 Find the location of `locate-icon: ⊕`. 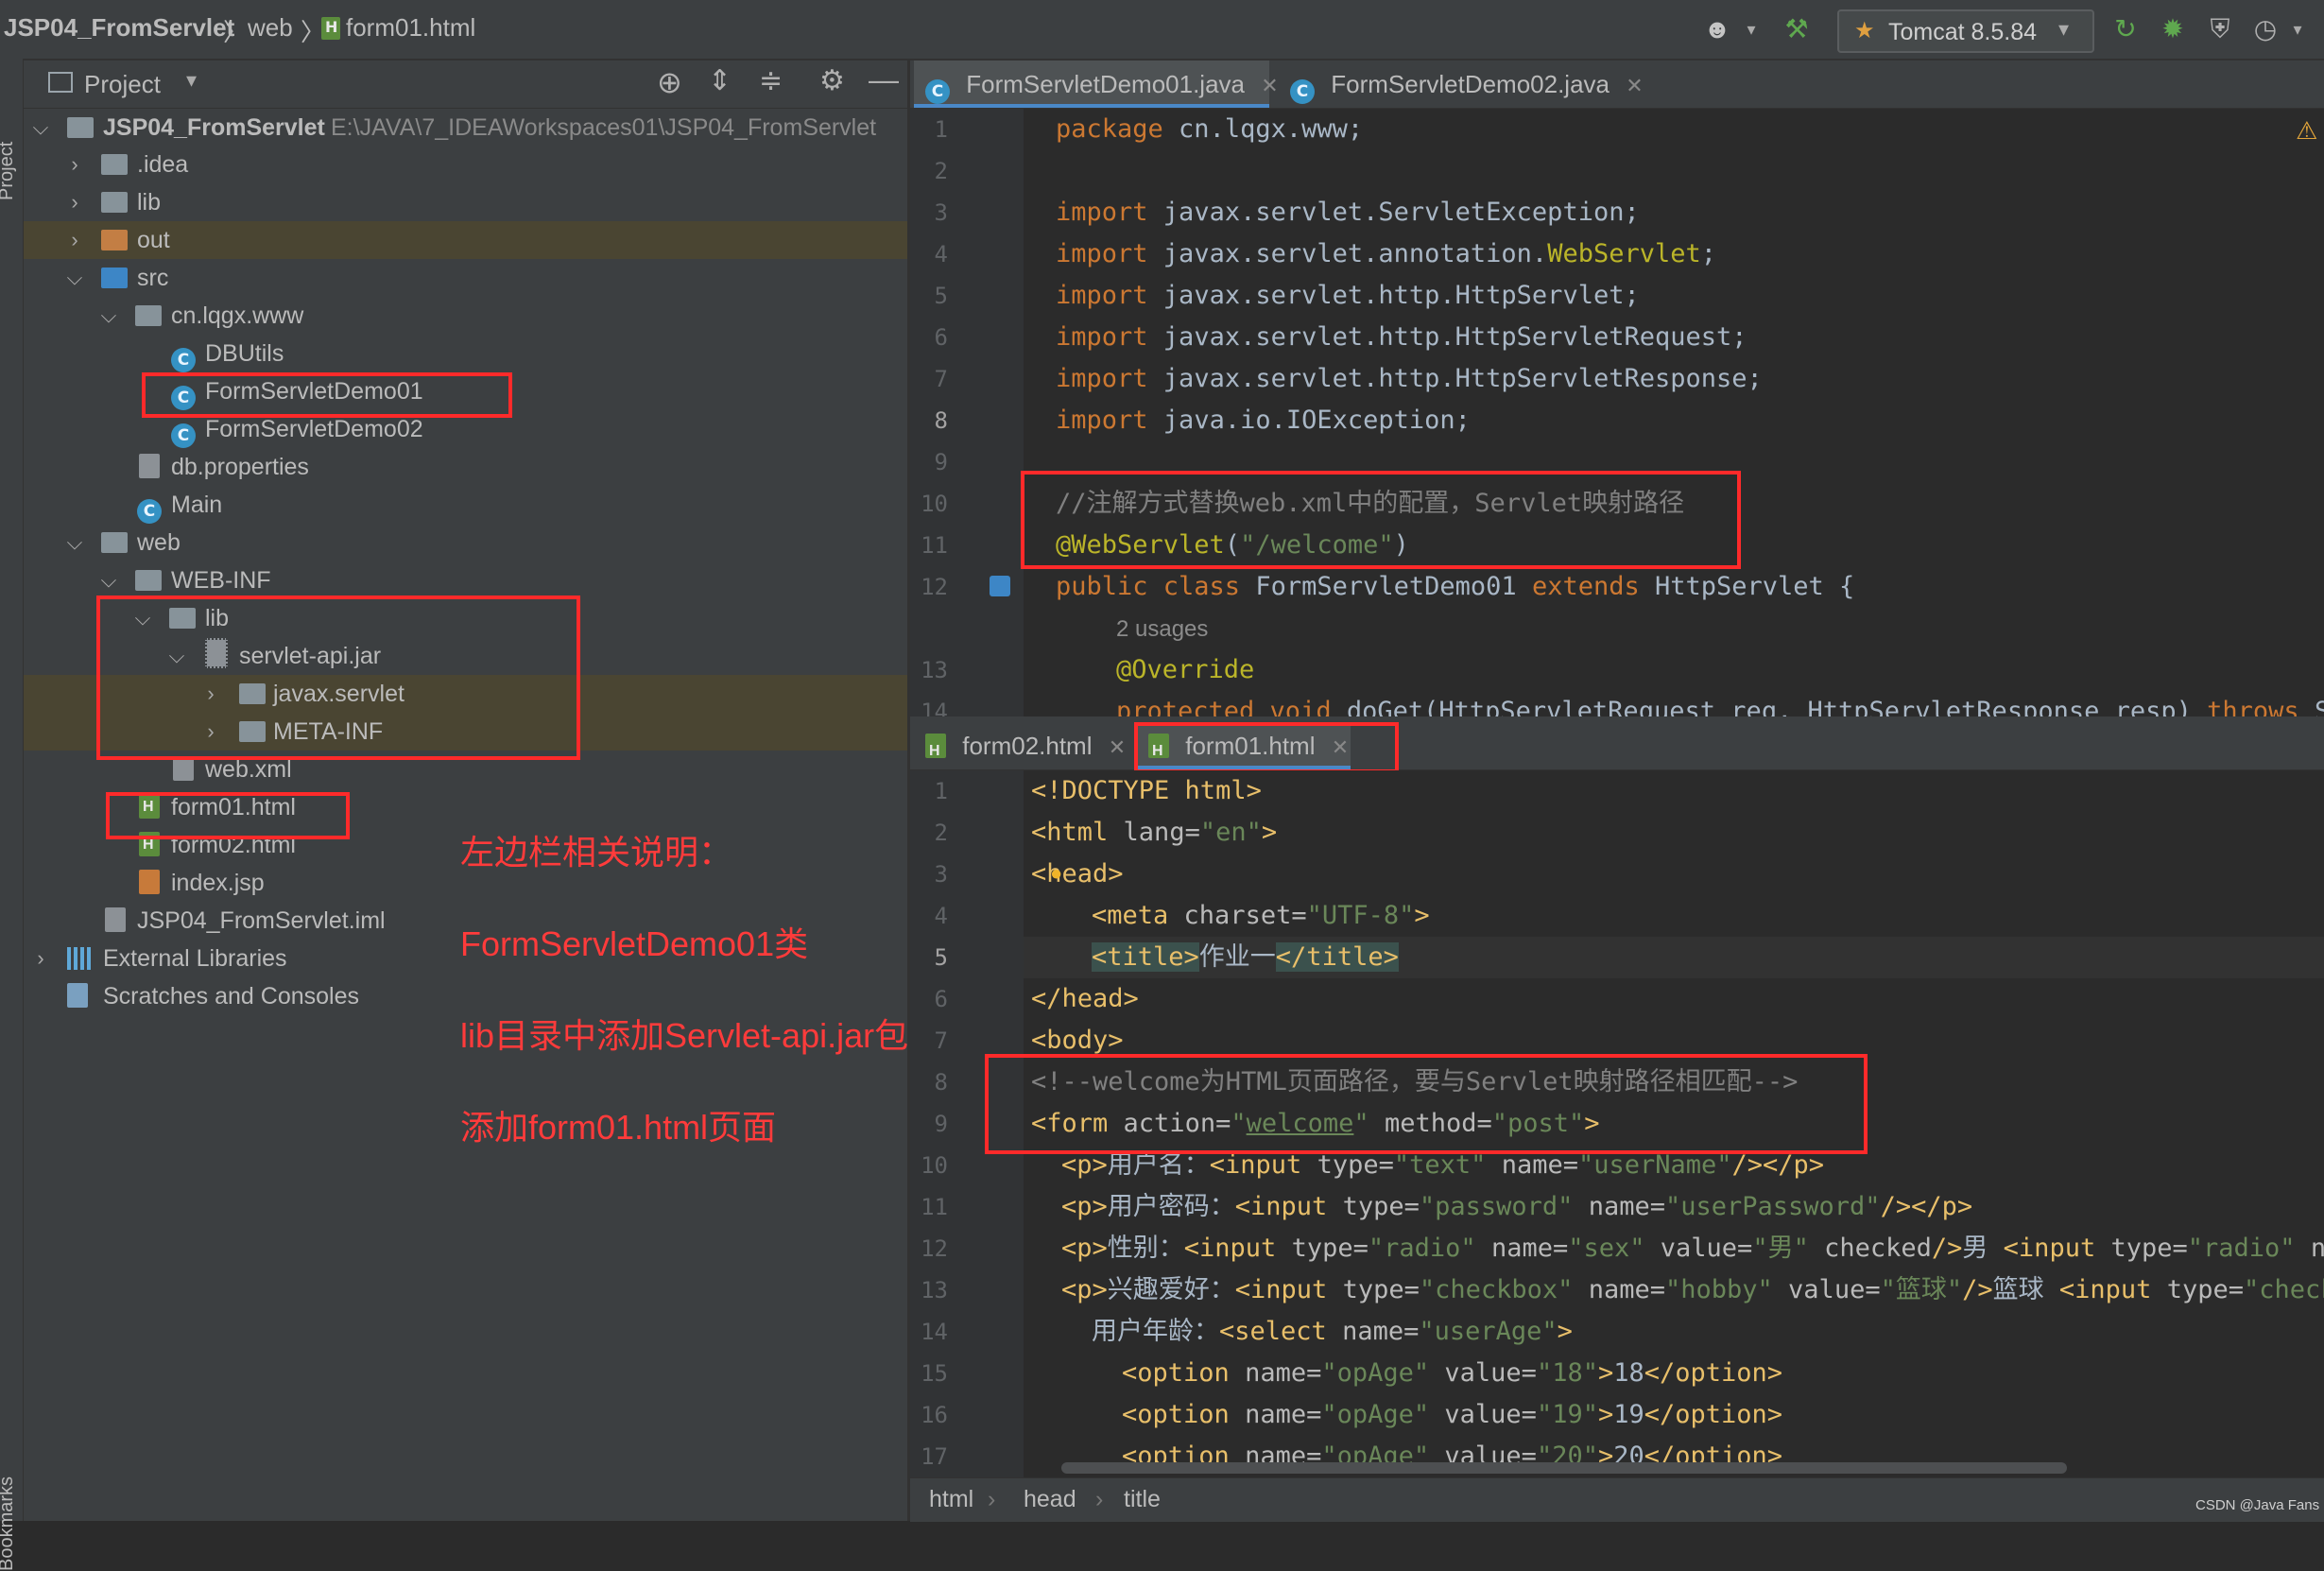

locate-icon: ⊕ is located at coordinates (670, 82).